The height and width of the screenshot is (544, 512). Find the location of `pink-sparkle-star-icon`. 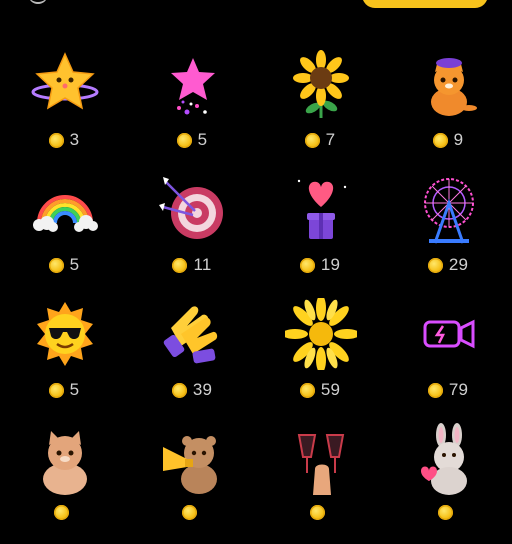

pink-sparkle-star-icon is located at coordinates (193, 84).